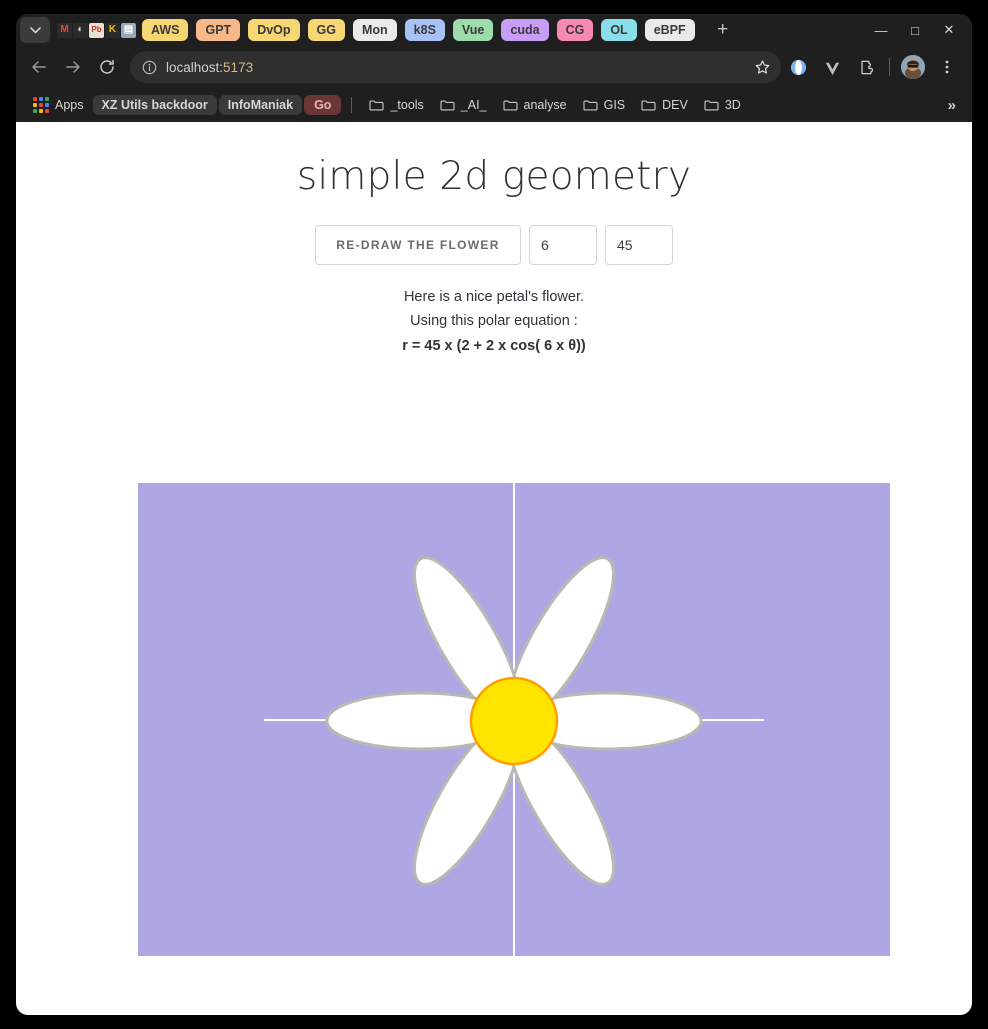  I want to click on bookmark-folder-dev: DEV, so click(664, 105).